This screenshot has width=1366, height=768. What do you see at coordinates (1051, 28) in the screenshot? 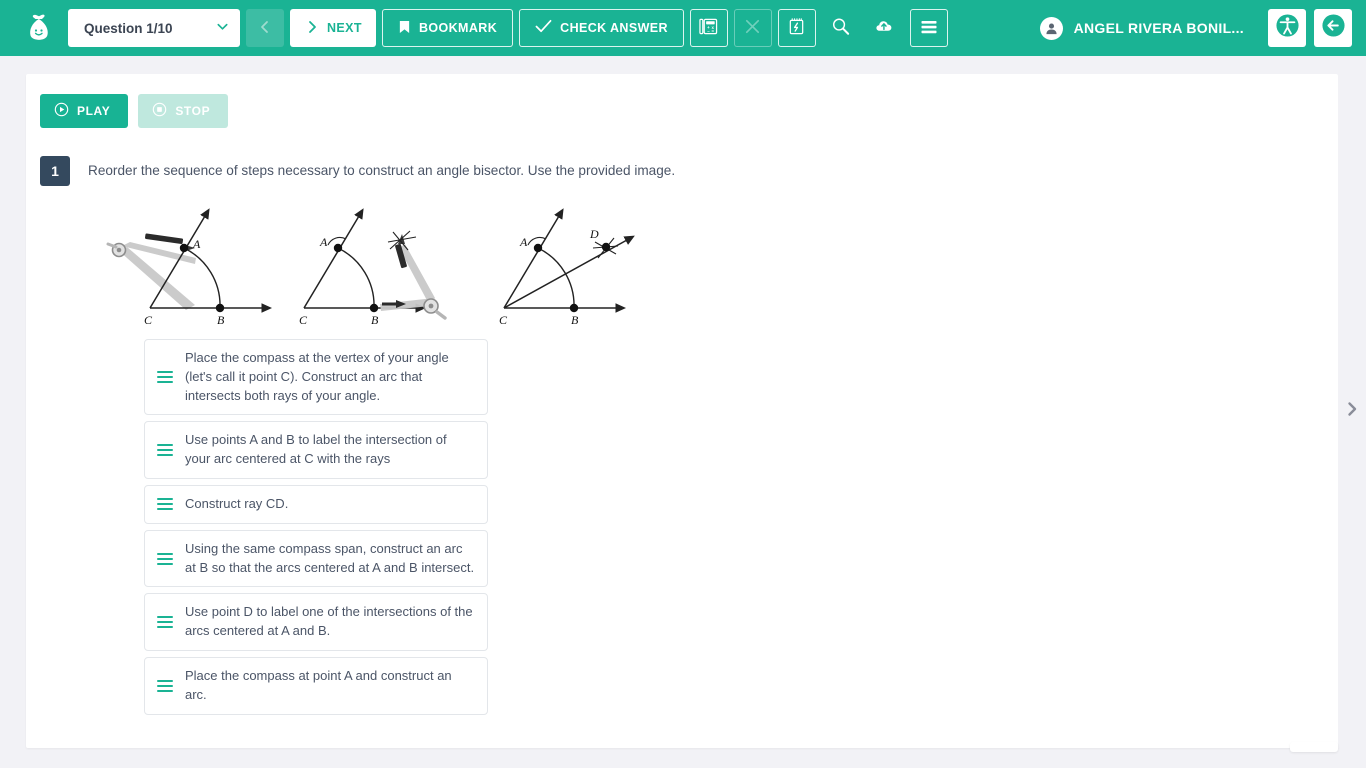
I see `avatar` at bounding box center [1051, 28].